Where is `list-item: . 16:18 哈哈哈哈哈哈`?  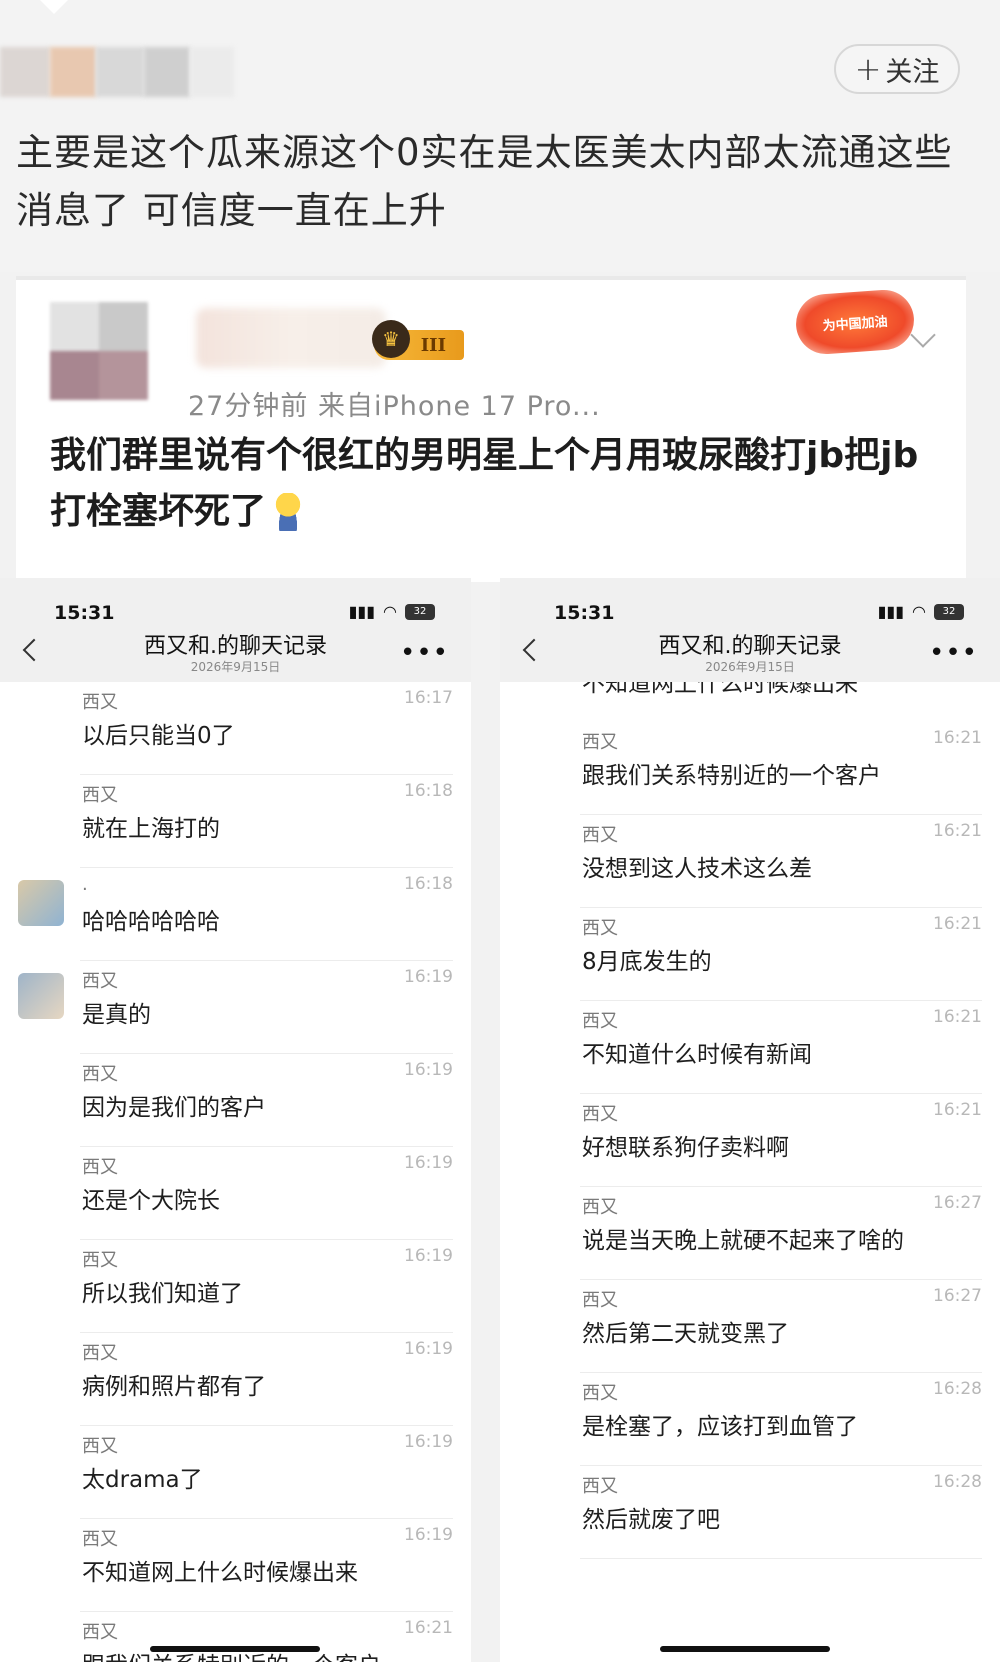
list-item: . 16:18 哈哈哈哈哈哈 is located at coordinates (235, 914).